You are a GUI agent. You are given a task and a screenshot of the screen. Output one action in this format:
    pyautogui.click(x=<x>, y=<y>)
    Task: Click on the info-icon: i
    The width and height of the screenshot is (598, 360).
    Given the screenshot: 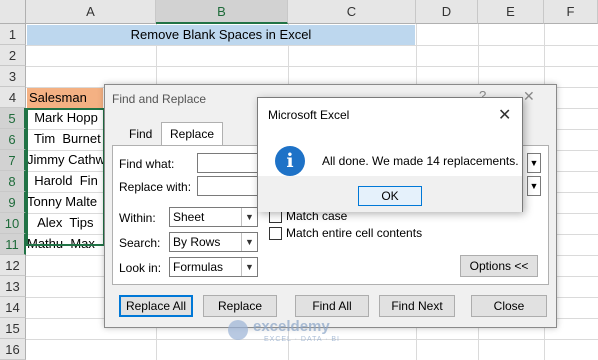 What is the action you would take?
    pyautogui.click(x=290, y=161)
    